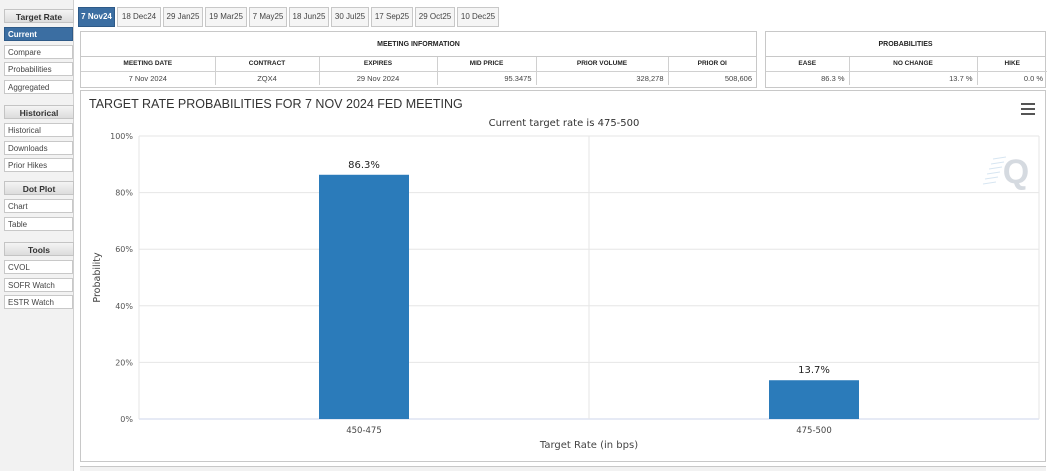  What do you see at coordinates (148, 64) in the screenshot?
I see `header-meeting-date: MEETING DATE` at bounding box center [148, 64].